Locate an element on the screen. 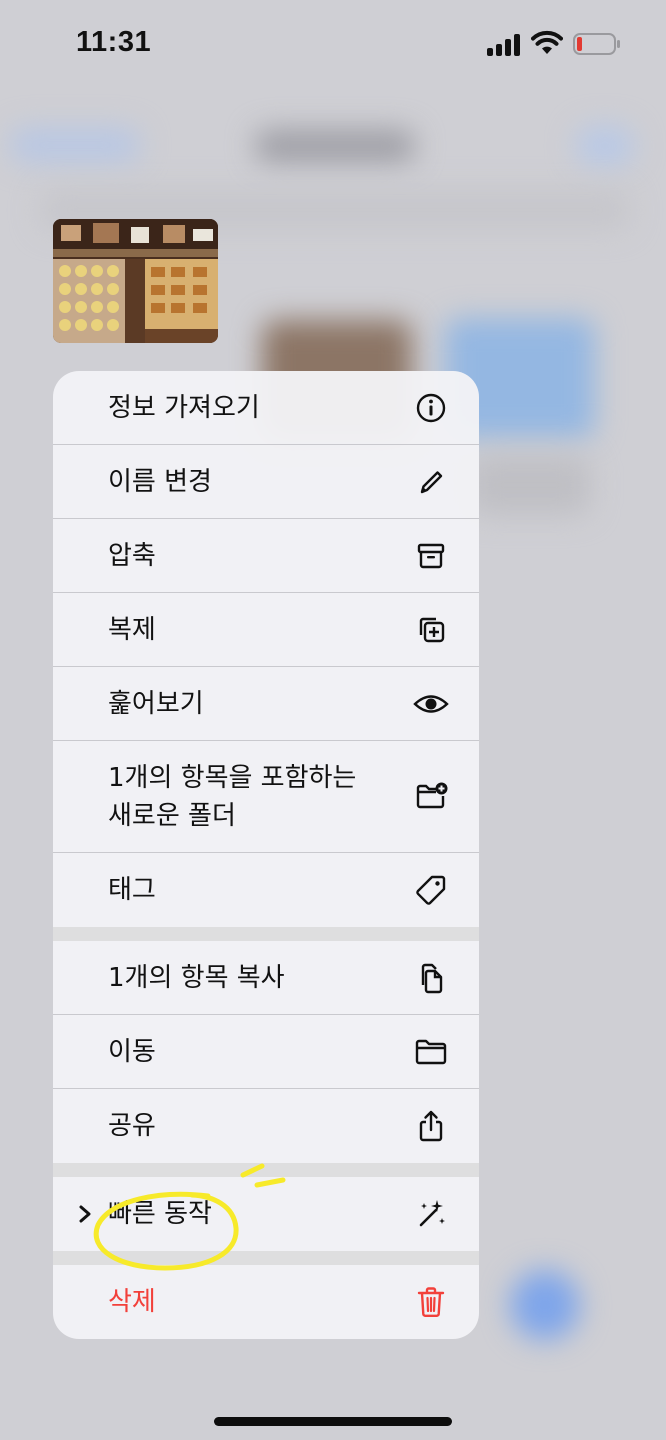  blurred-more-button is located at coordinates (605, 146).